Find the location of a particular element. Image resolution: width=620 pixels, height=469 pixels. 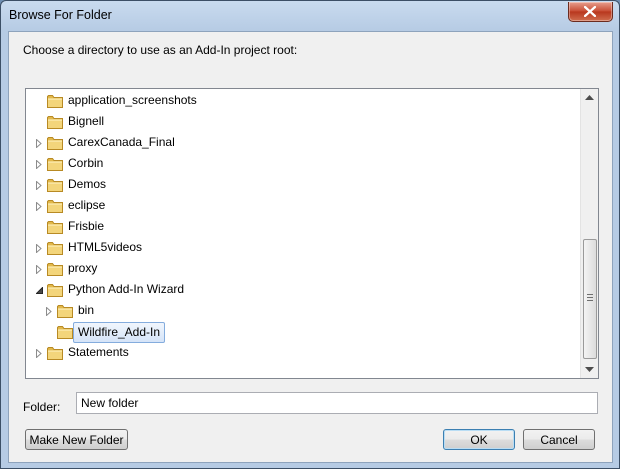

tree-item-label: application_screenshots is located at coordinates (132, 100).